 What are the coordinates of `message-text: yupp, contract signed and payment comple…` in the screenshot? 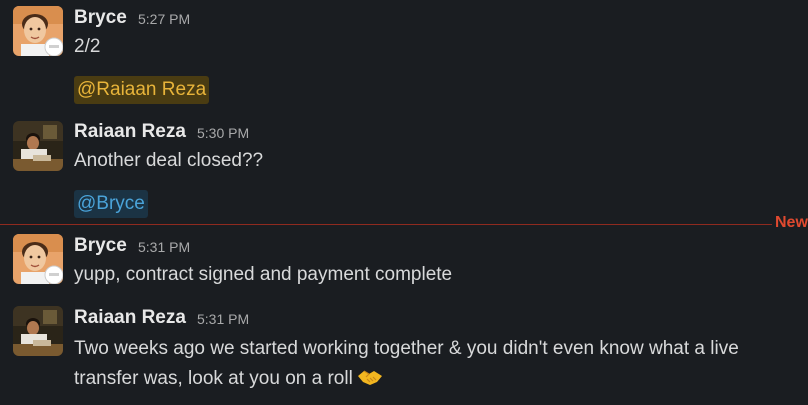 It's located at (263, 274).